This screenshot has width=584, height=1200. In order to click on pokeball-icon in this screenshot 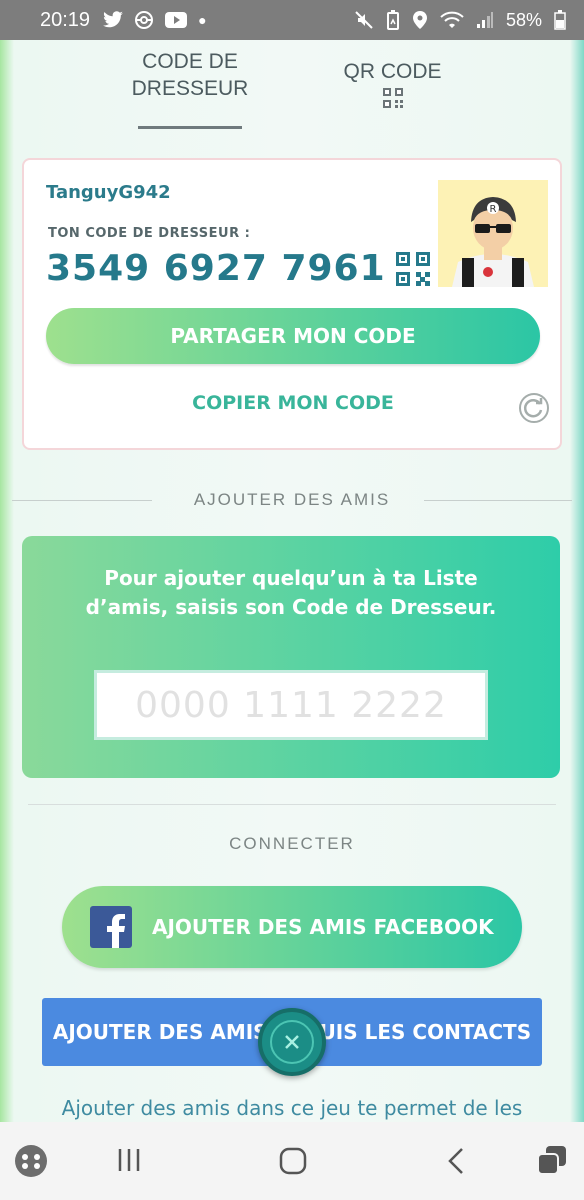, I will do `click(144, 20)`.